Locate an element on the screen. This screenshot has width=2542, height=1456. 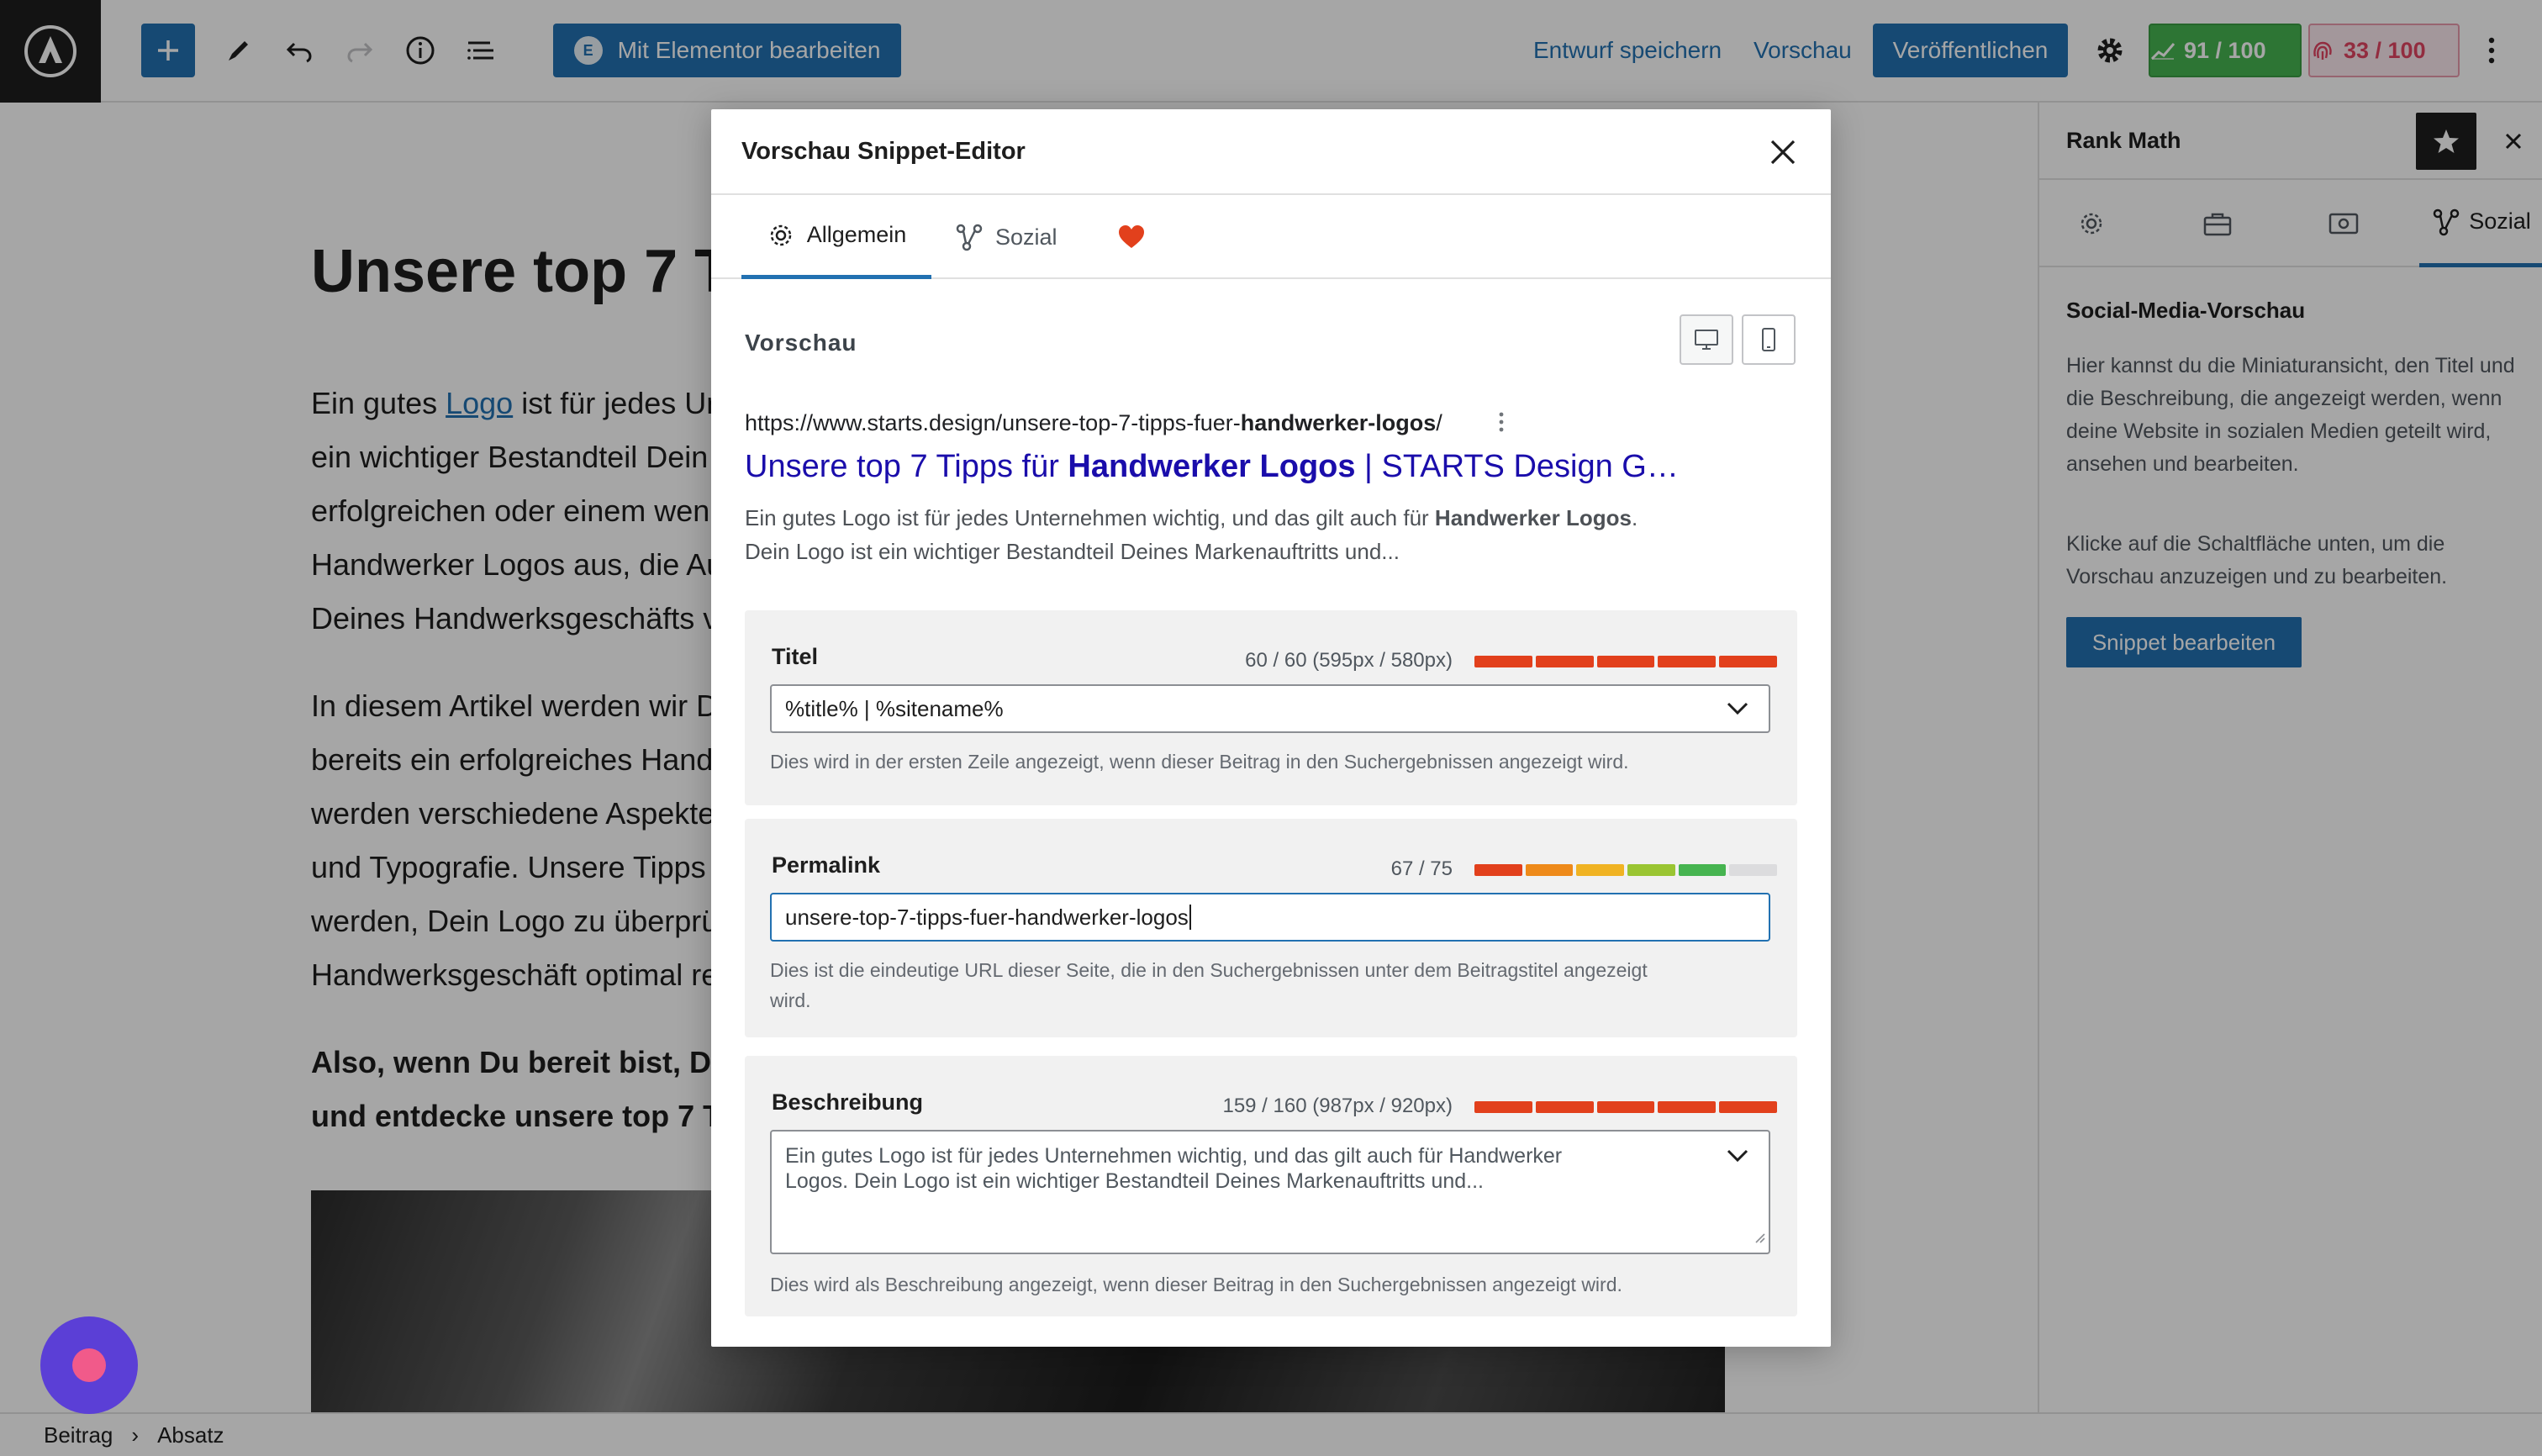
share-icon is located at coordinates (970, 237).